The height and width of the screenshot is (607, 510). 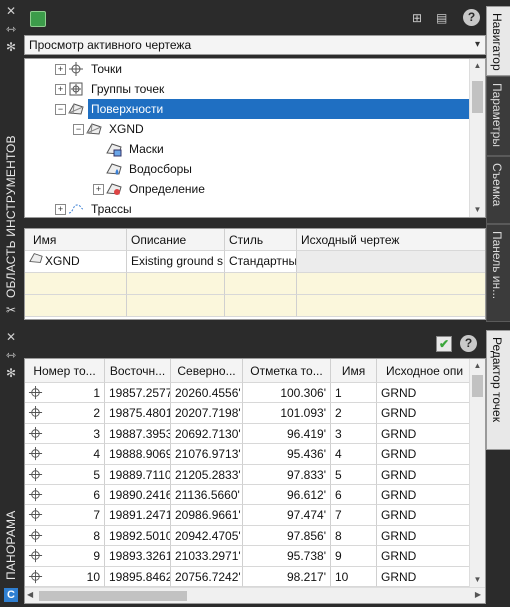 What do you see at coordinates (138, 576) in the screenshot?
I see `grid-cell: 19895.8462'` at bounding box center [138, 576].